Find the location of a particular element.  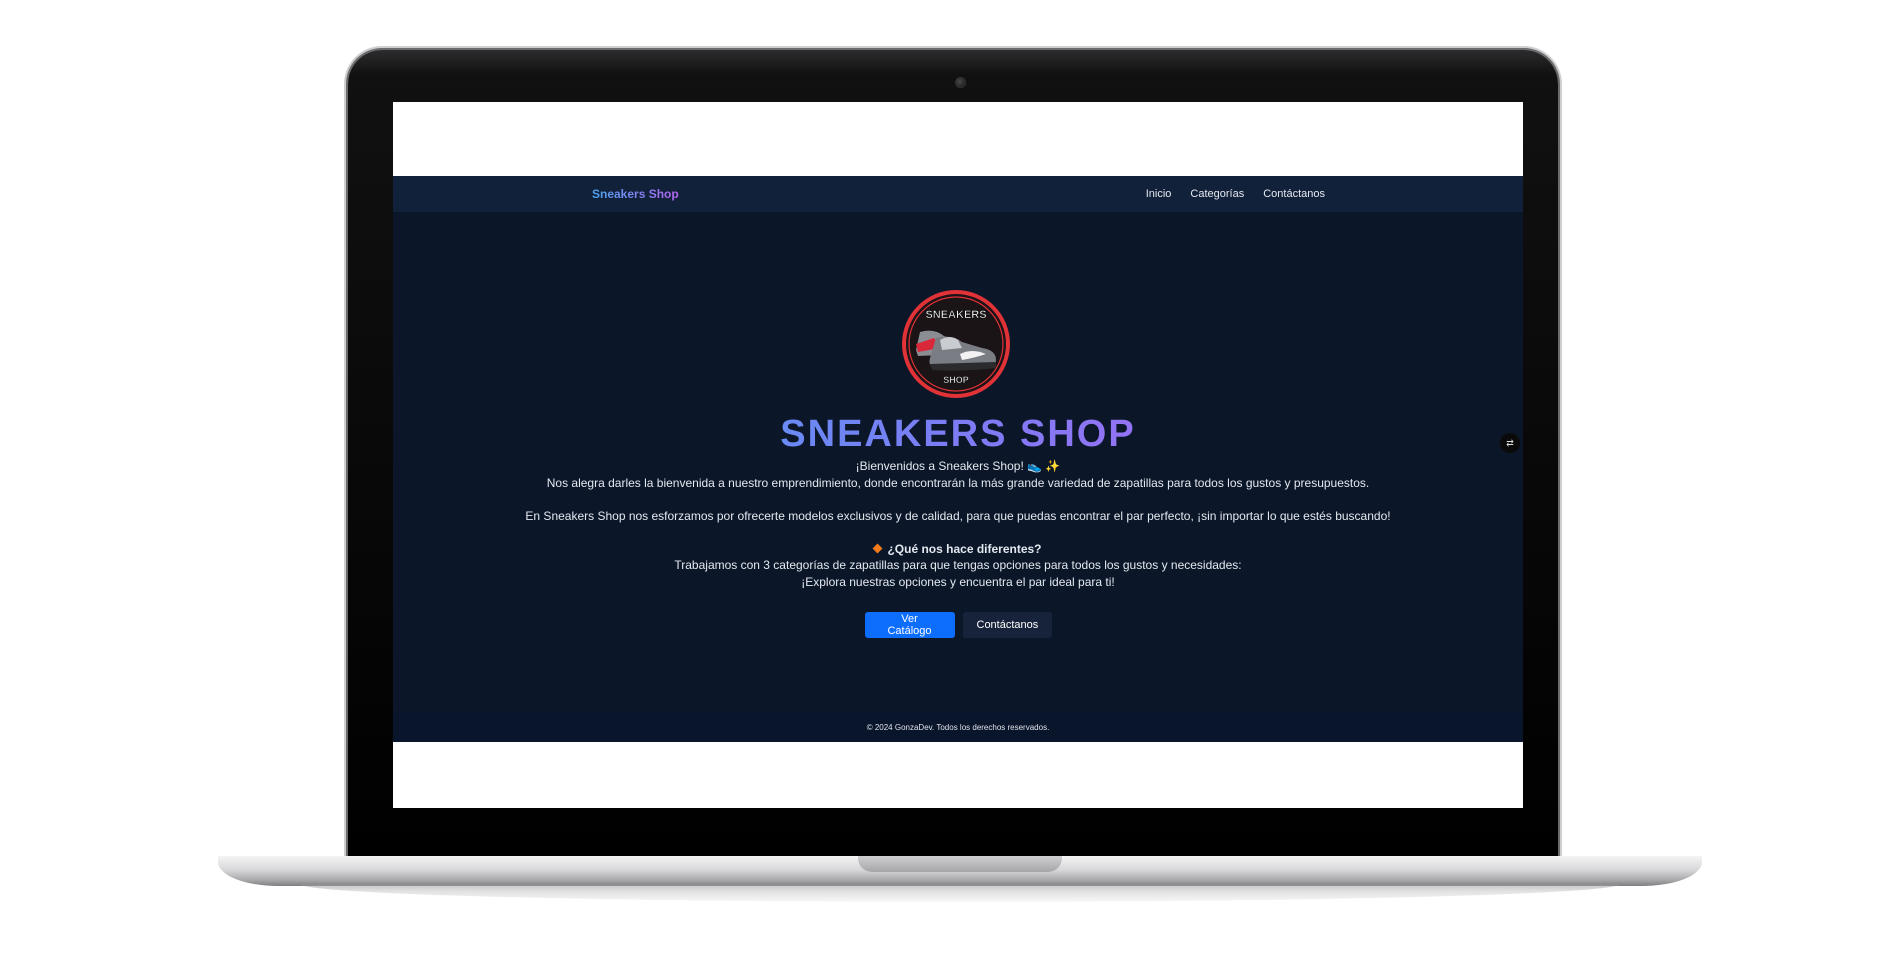

camera-icon is located at coordinates (960, 82).